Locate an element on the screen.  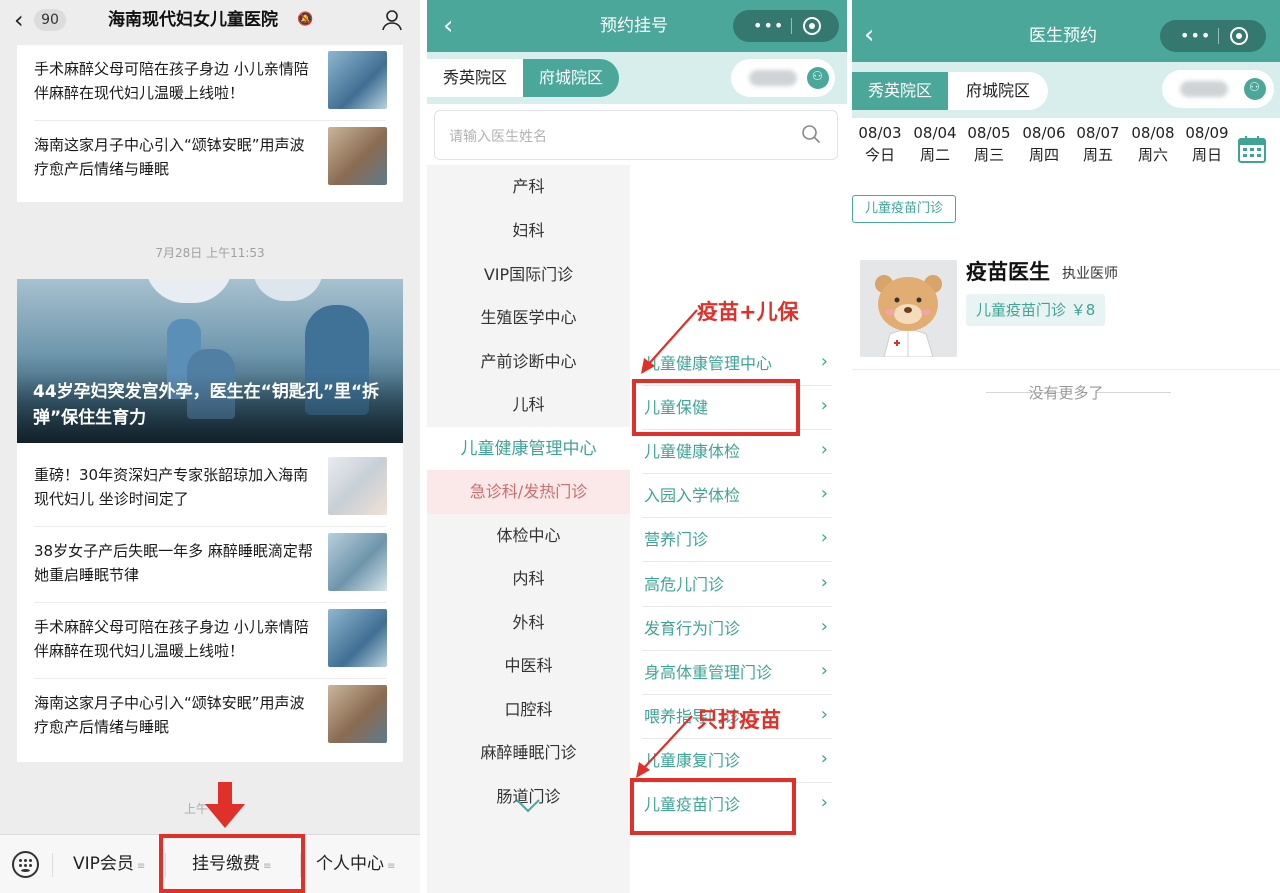
weekday-label: 周二 is located at coordinates (934, 155).